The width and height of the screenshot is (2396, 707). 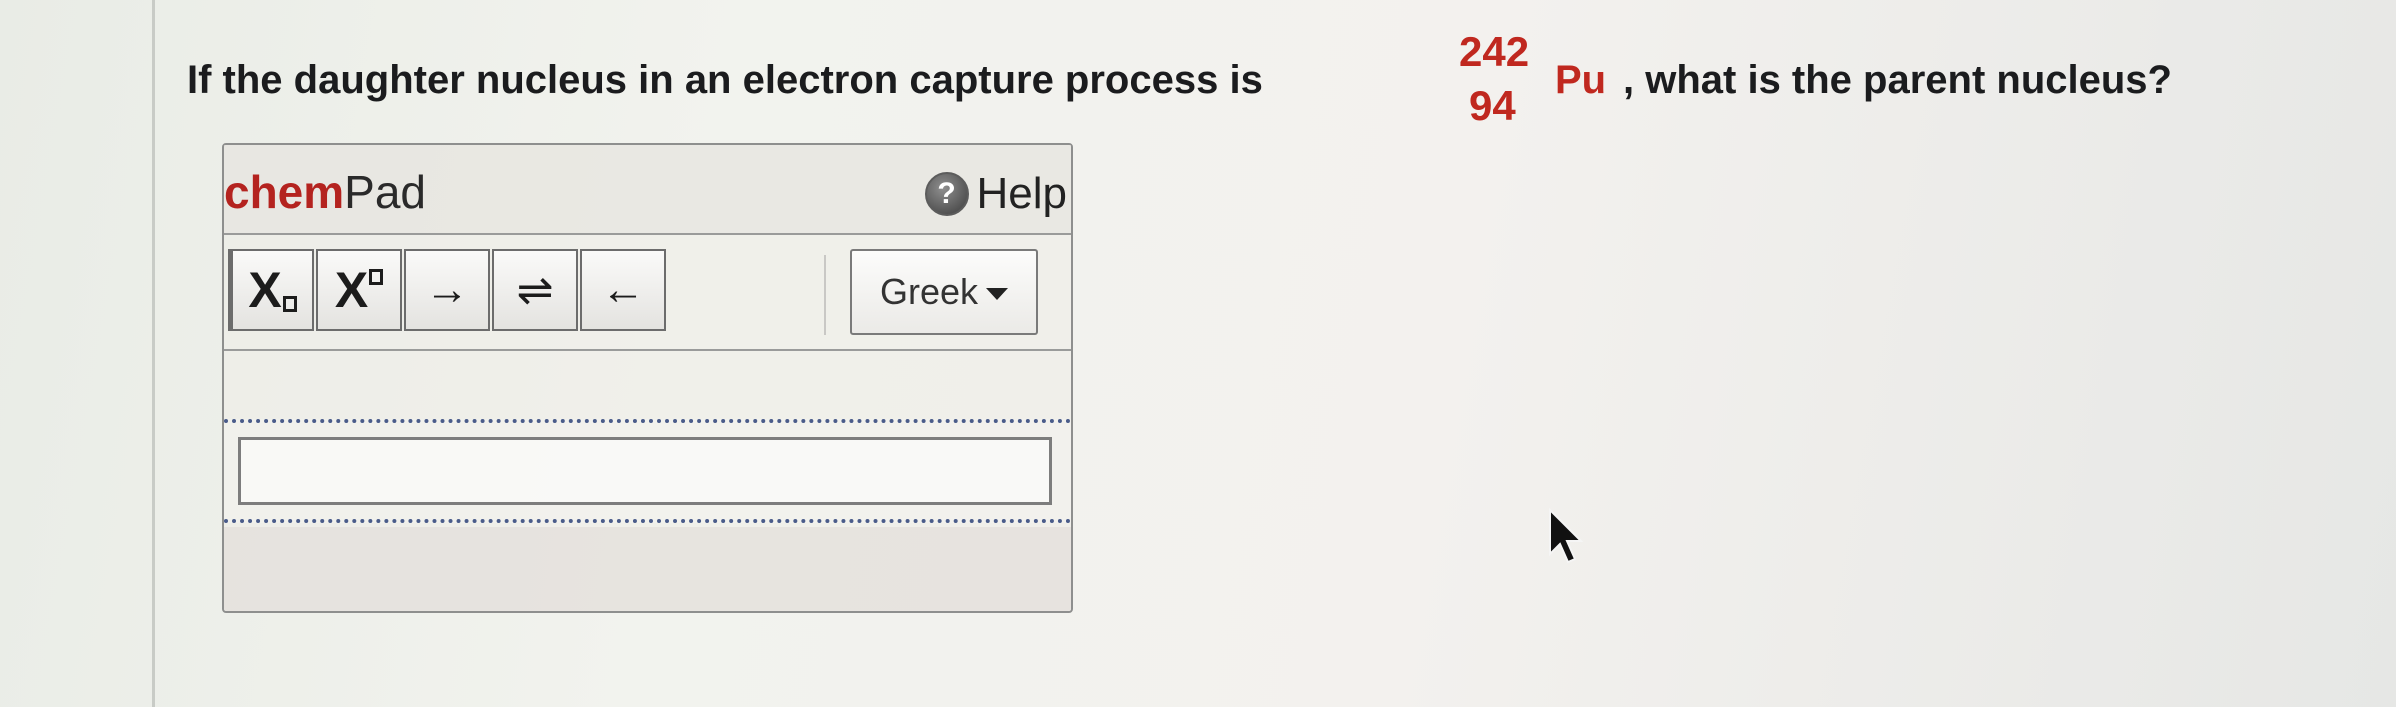 I want to click on answer-input-area, so click(x=647, y=471).